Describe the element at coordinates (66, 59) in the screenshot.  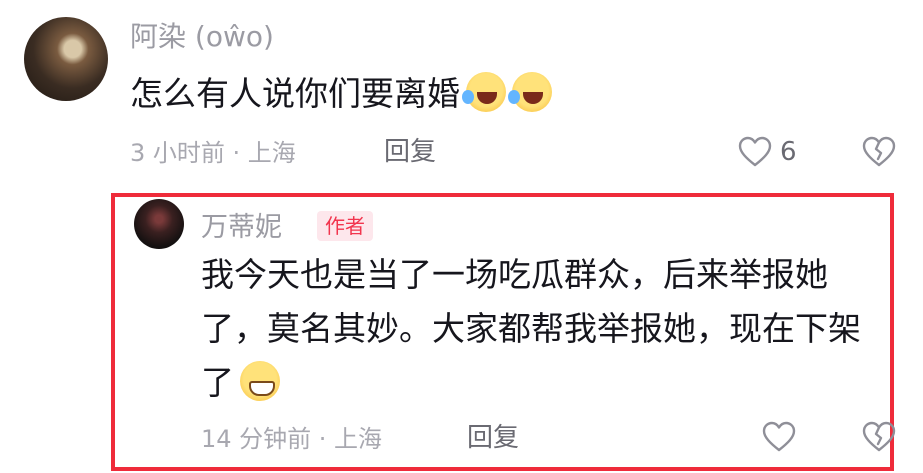
I see `commenter-avatar` at that location.